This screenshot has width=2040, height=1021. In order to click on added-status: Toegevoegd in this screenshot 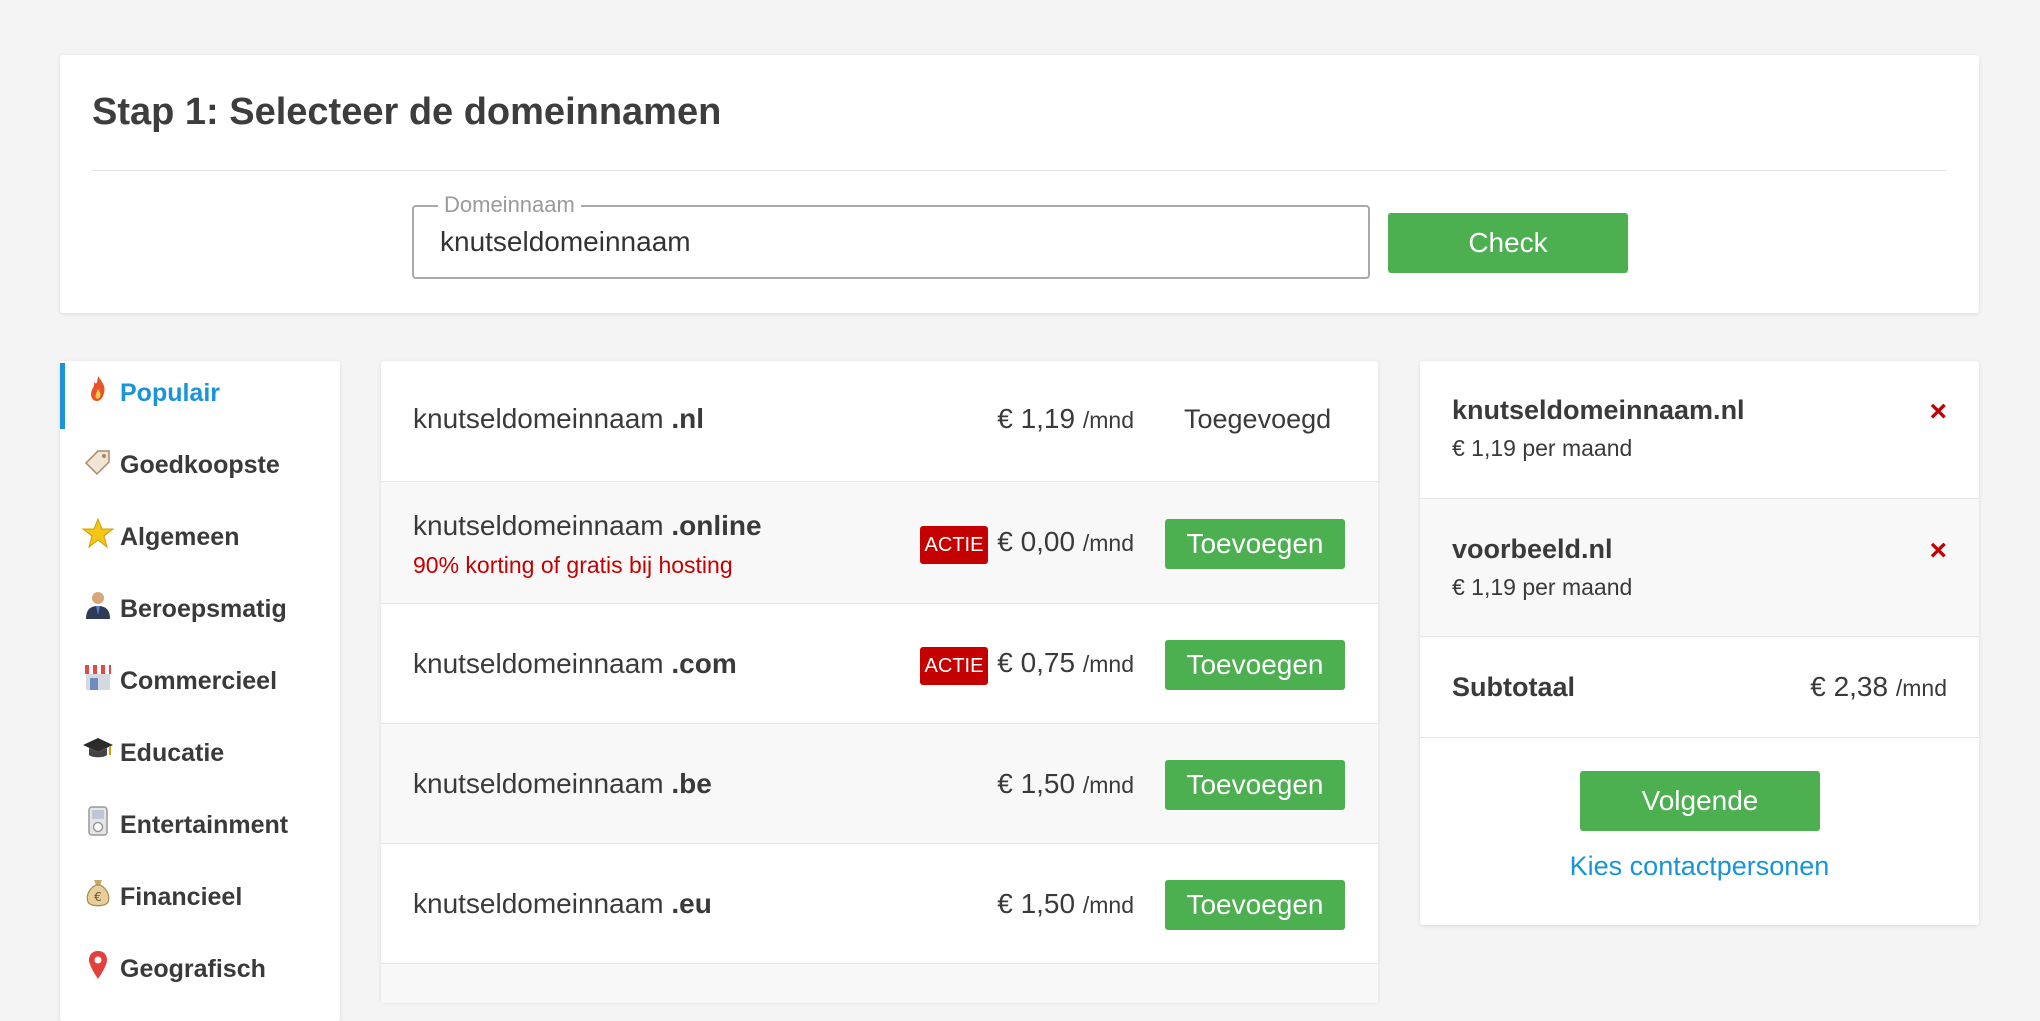, I will do `click(1258, 419)`.